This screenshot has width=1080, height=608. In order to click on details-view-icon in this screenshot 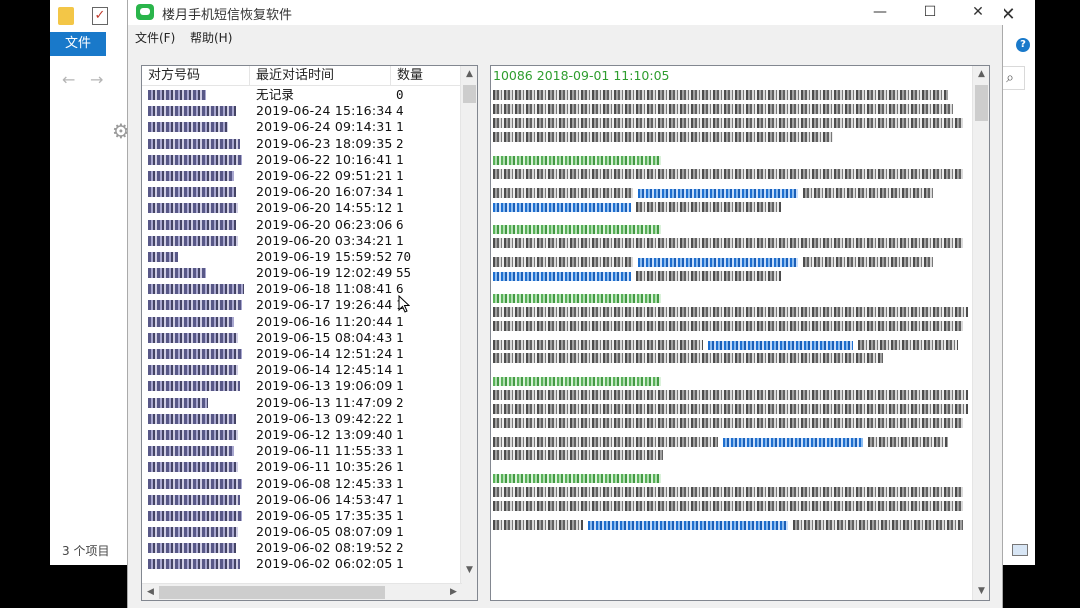, I will do `click(1020, 550)`.